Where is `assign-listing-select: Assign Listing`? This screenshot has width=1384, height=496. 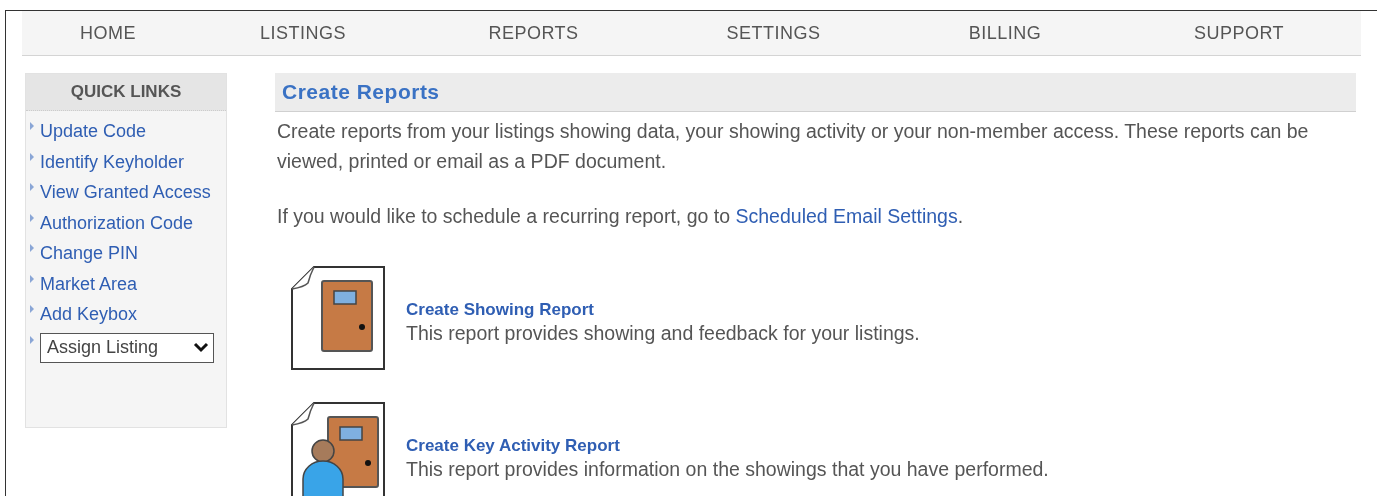 assign-listing-select: Assign Listing is located at coordinates (127, 347).